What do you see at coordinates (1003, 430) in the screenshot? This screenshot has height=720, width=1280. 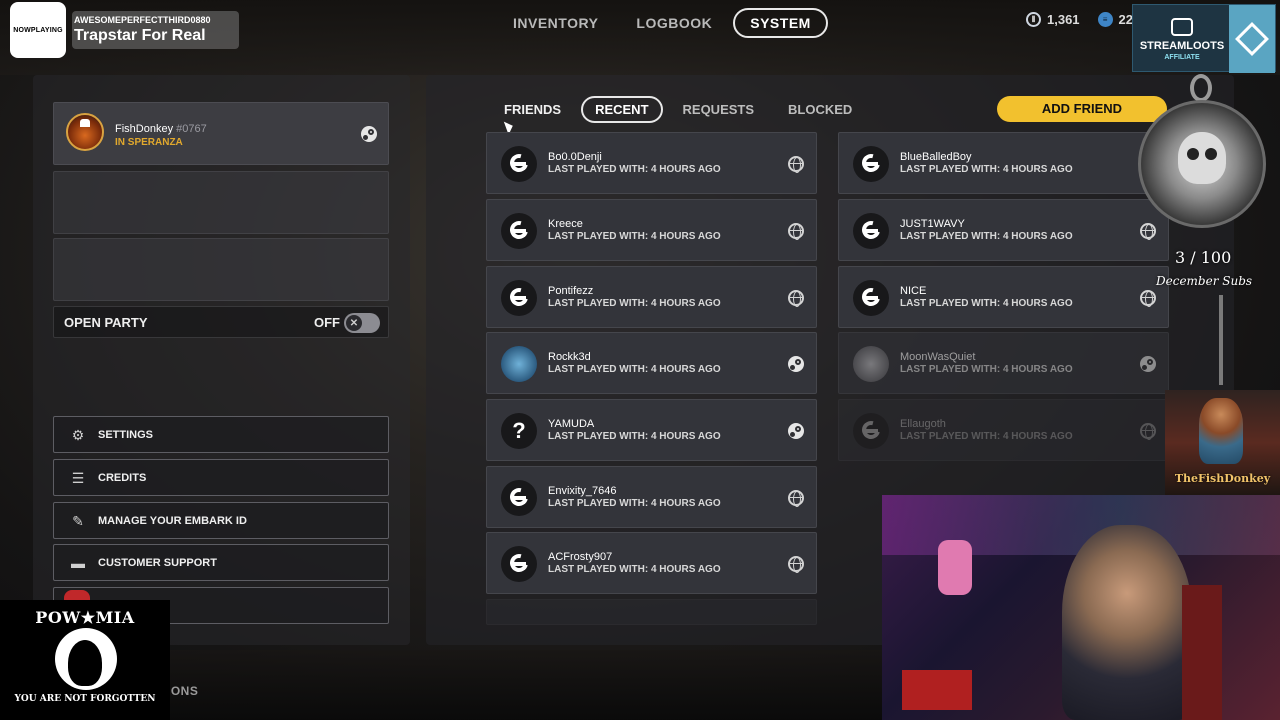 I see `friend-card: Ellaugoth LAST PLAYED WITH: 4 HOURS AGO` at bounding box center [1003, 430].